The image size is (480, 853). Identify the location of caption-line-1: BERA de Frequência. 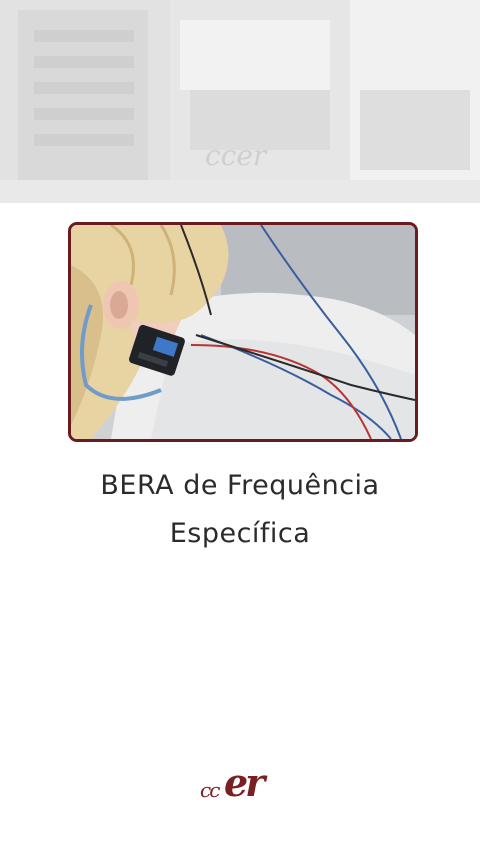
(240, 485).